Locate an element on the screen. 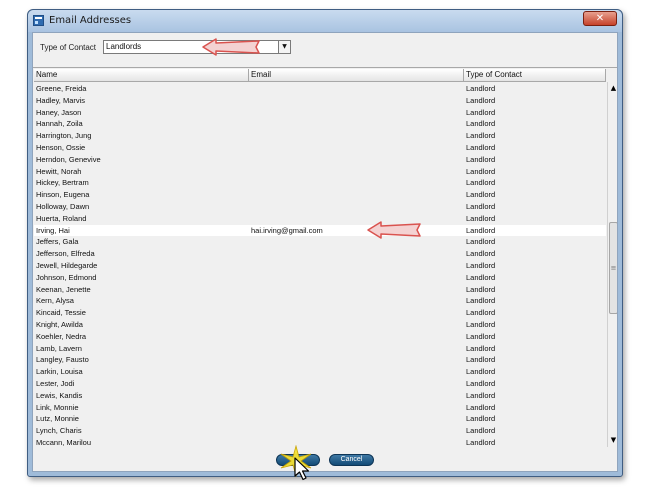 This screenshot has width=650, height=489. vertical-scrollbar: ▲ ≡ ▼ is located at coordinates (612, 264).